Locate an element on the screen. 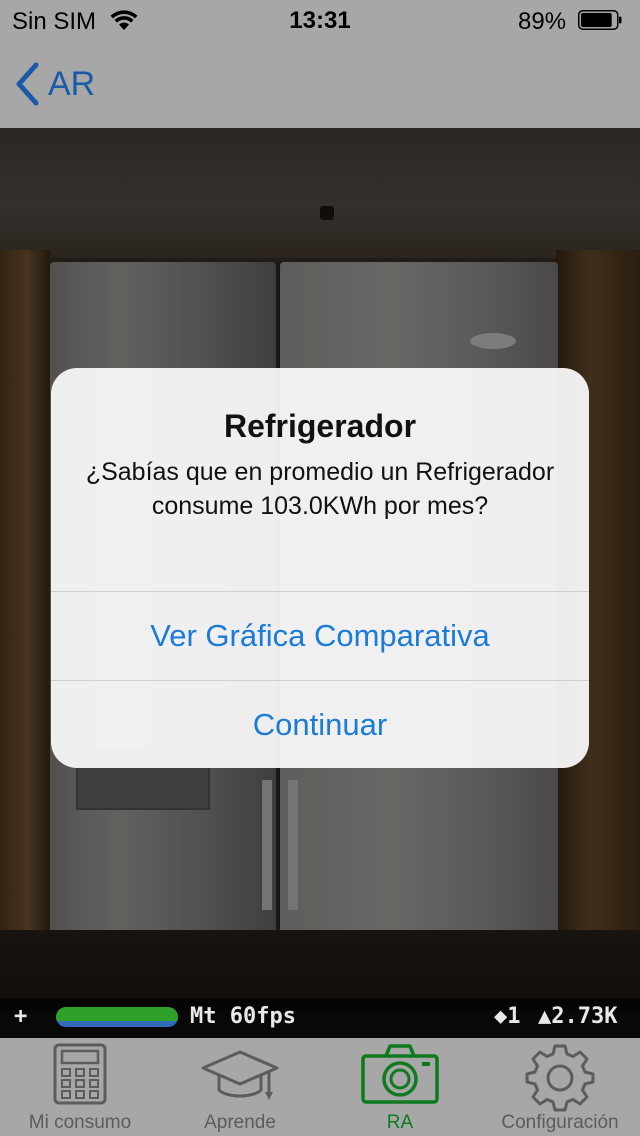 This screenshot has height=1136, width=640. continue-button: Continuar is located at coordinates (320, 724).